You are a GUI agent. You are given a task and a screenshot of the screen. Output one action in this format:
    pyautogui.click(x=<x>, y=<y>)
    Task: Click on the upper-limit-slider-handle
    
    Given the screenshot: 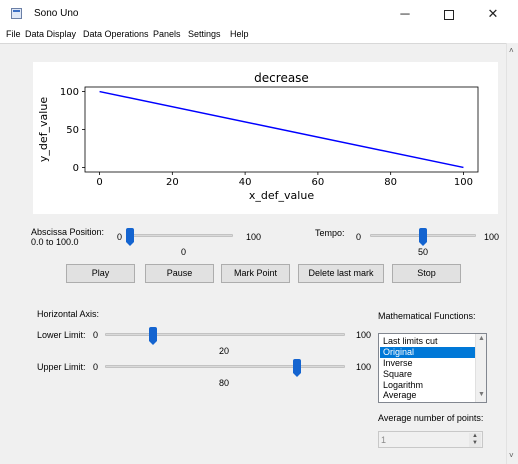 What is the action you would take?
    pyautogui.click(x=297, y=368)
    